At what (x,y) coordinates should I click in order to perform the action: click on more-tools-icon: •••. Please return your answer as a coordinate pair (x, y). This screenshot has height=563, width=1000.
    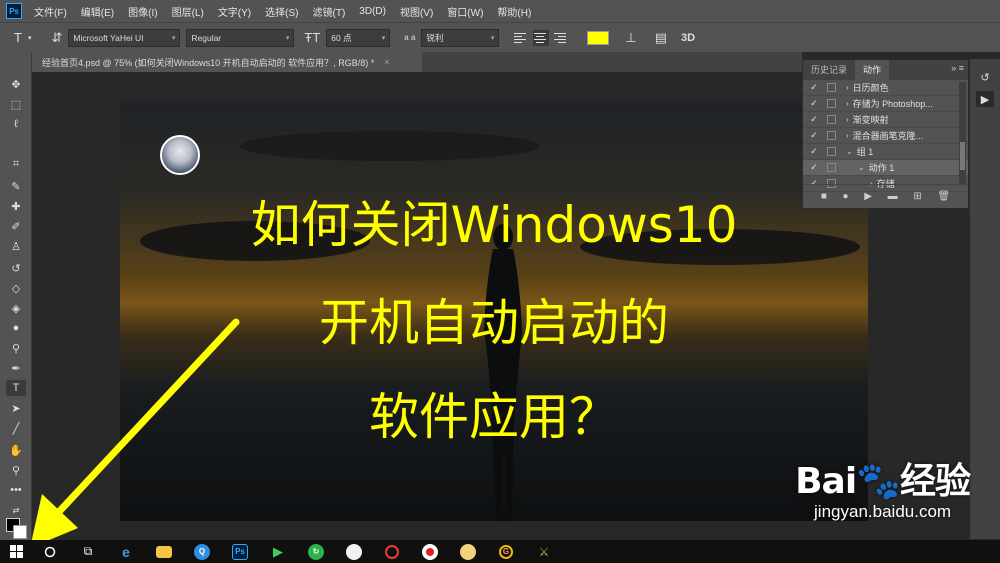
    Looking at the image, I should click on (16, 490).